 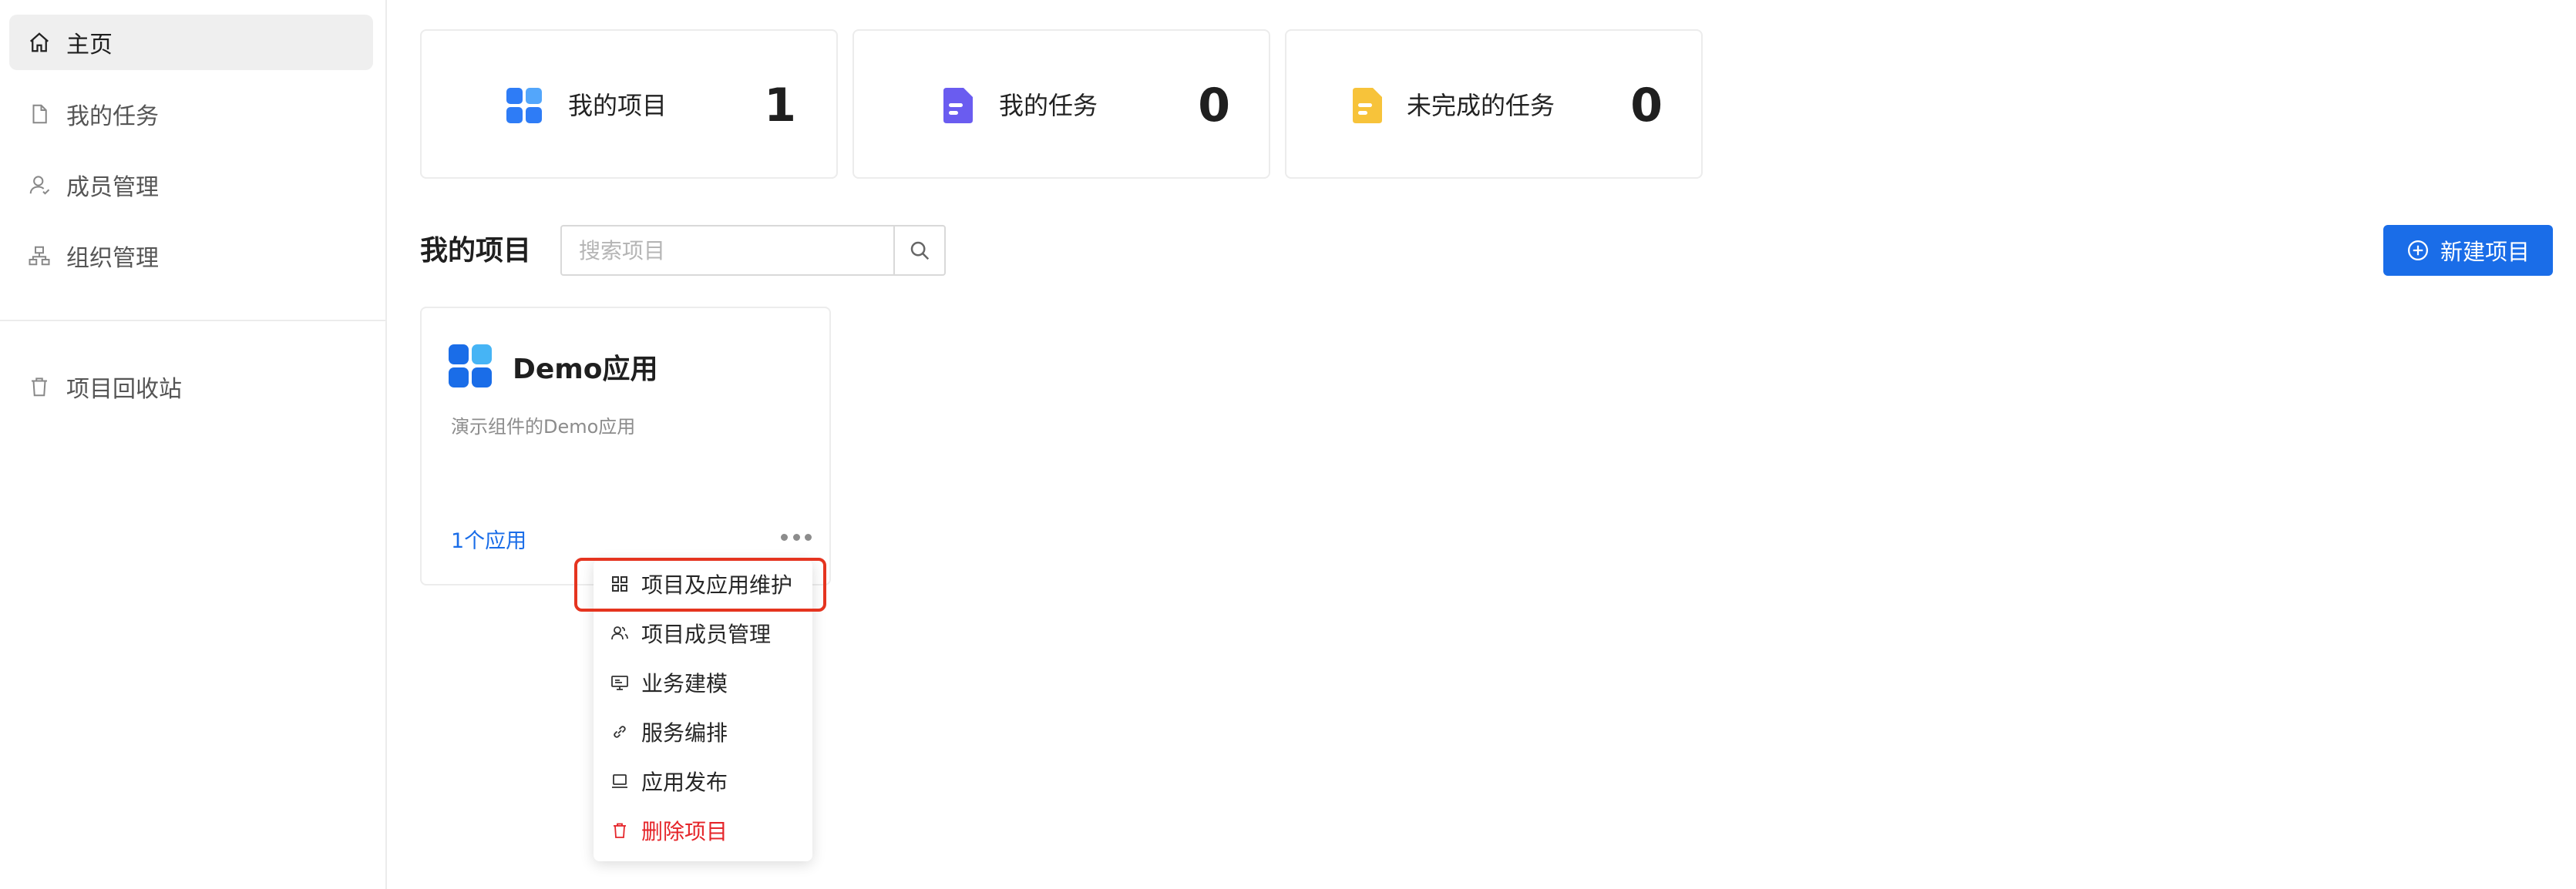 I want to click on sidebar-item-home: 主页, so click(x=191, y=42).